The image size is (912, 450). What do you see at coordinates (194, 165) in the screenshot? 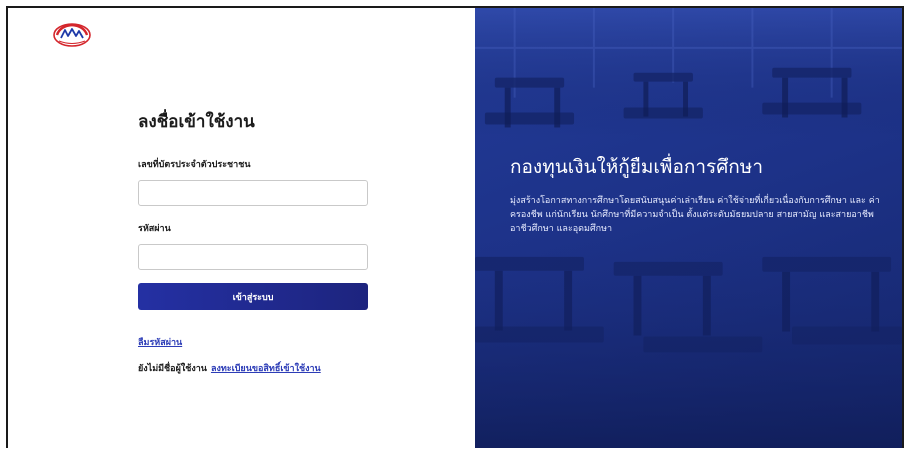
I see `id-card-label: เลขที่บัตรประจำตัวประชาชน` at bounding box center [194, 165].